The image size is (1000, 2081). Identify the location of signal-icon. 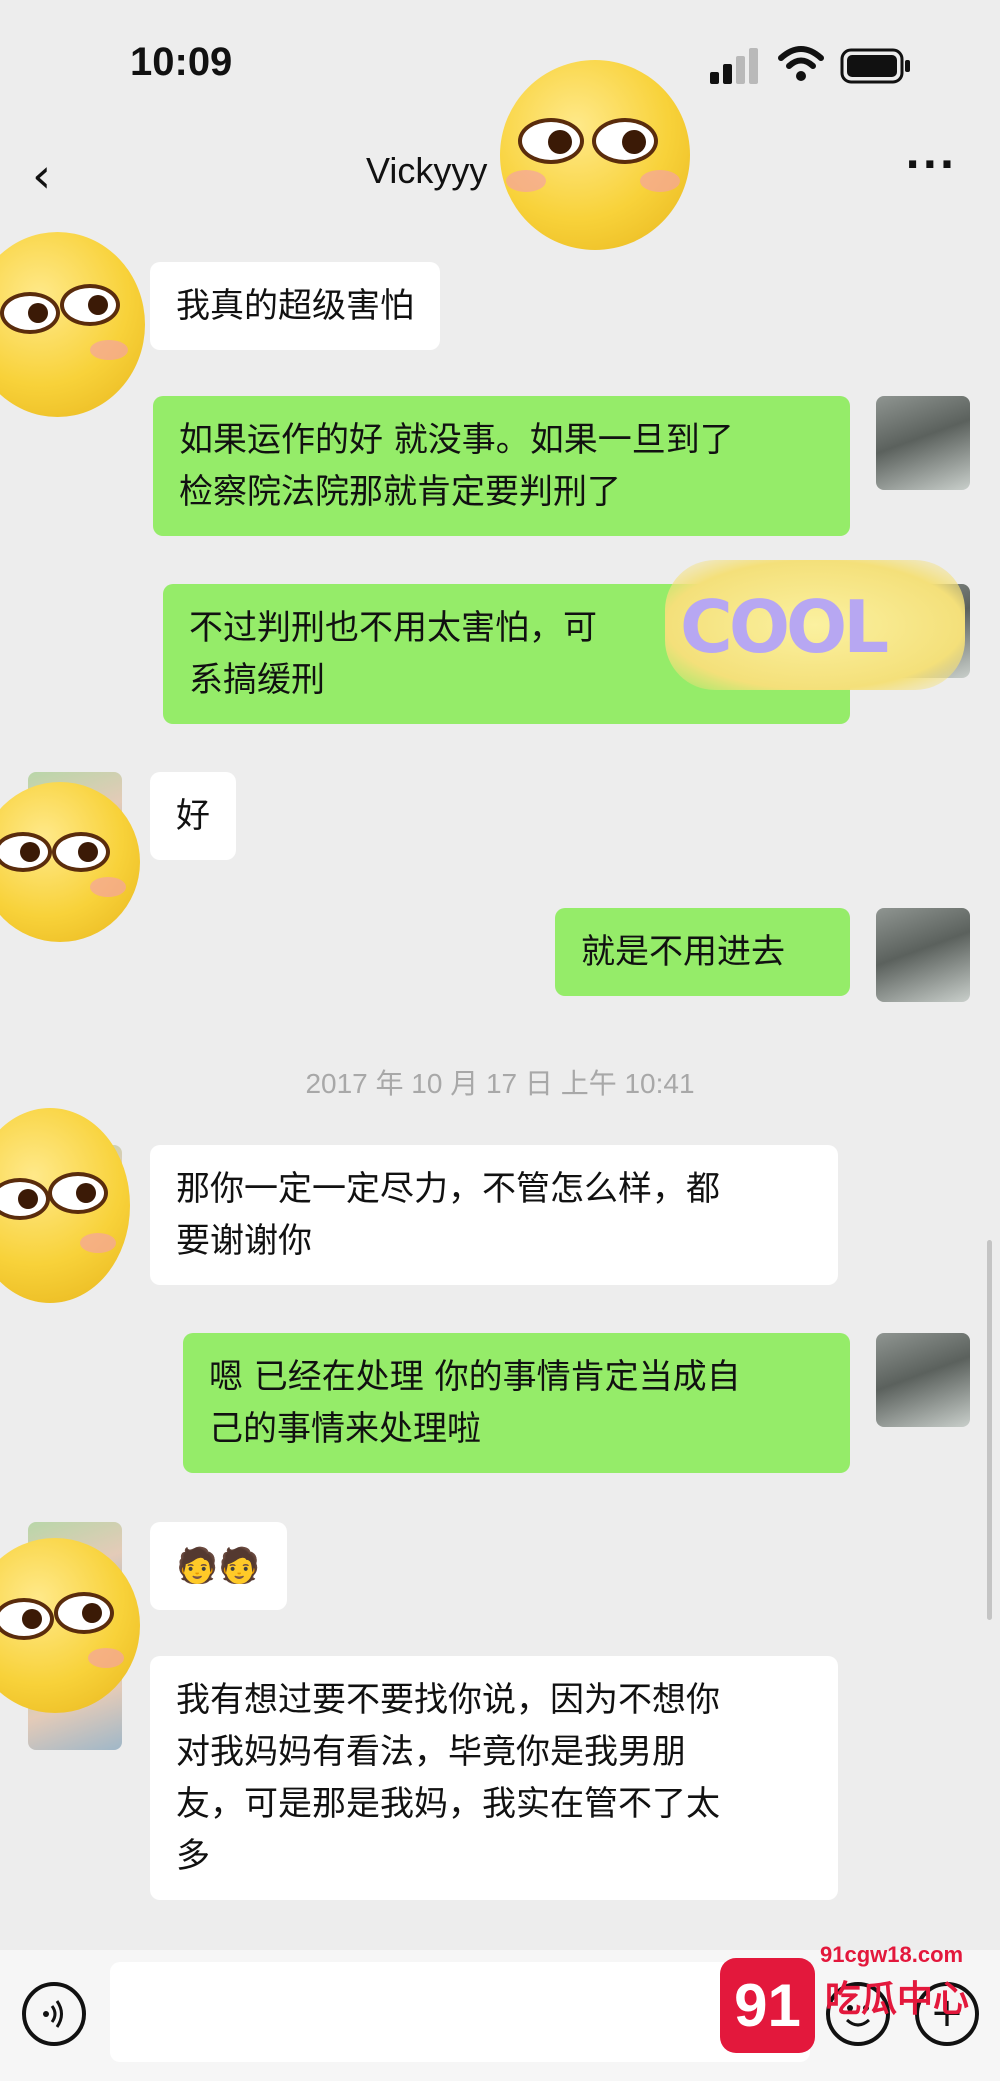
(734, 66).